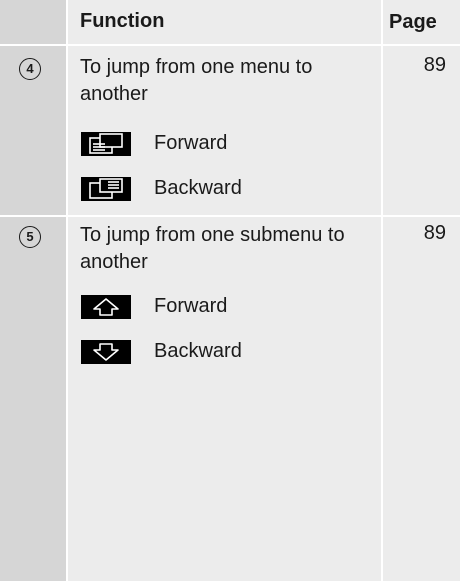 This screenshot has height=581, width=460. What do you see at coordinates (196, 80) in the screenshot?
I see `row-description: To jump from one menu to another` at bounding box center [196, 80].